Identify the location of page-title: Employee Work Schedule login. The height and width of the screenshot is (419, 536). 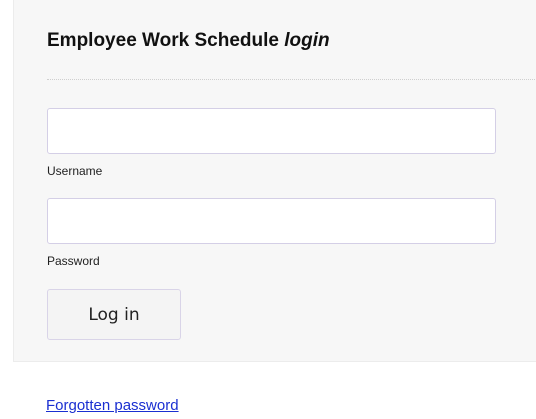
(188, 41).